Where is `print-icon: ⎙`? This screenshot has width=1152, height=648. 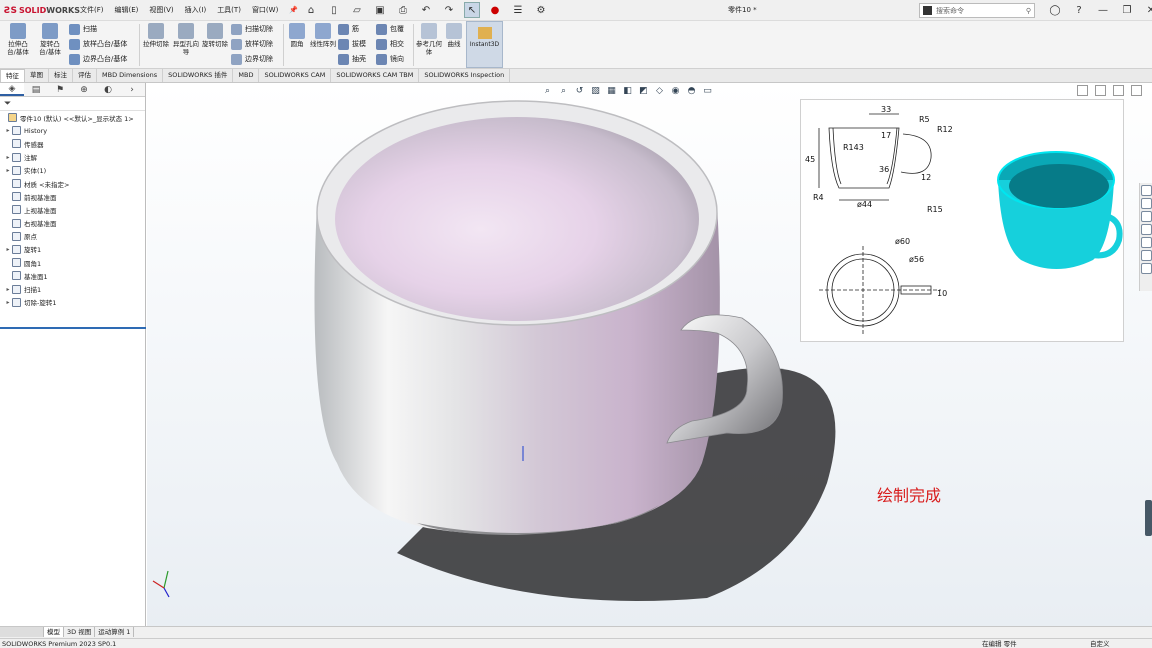 print-icon: ⎙ is located at coordinates (403, 10).